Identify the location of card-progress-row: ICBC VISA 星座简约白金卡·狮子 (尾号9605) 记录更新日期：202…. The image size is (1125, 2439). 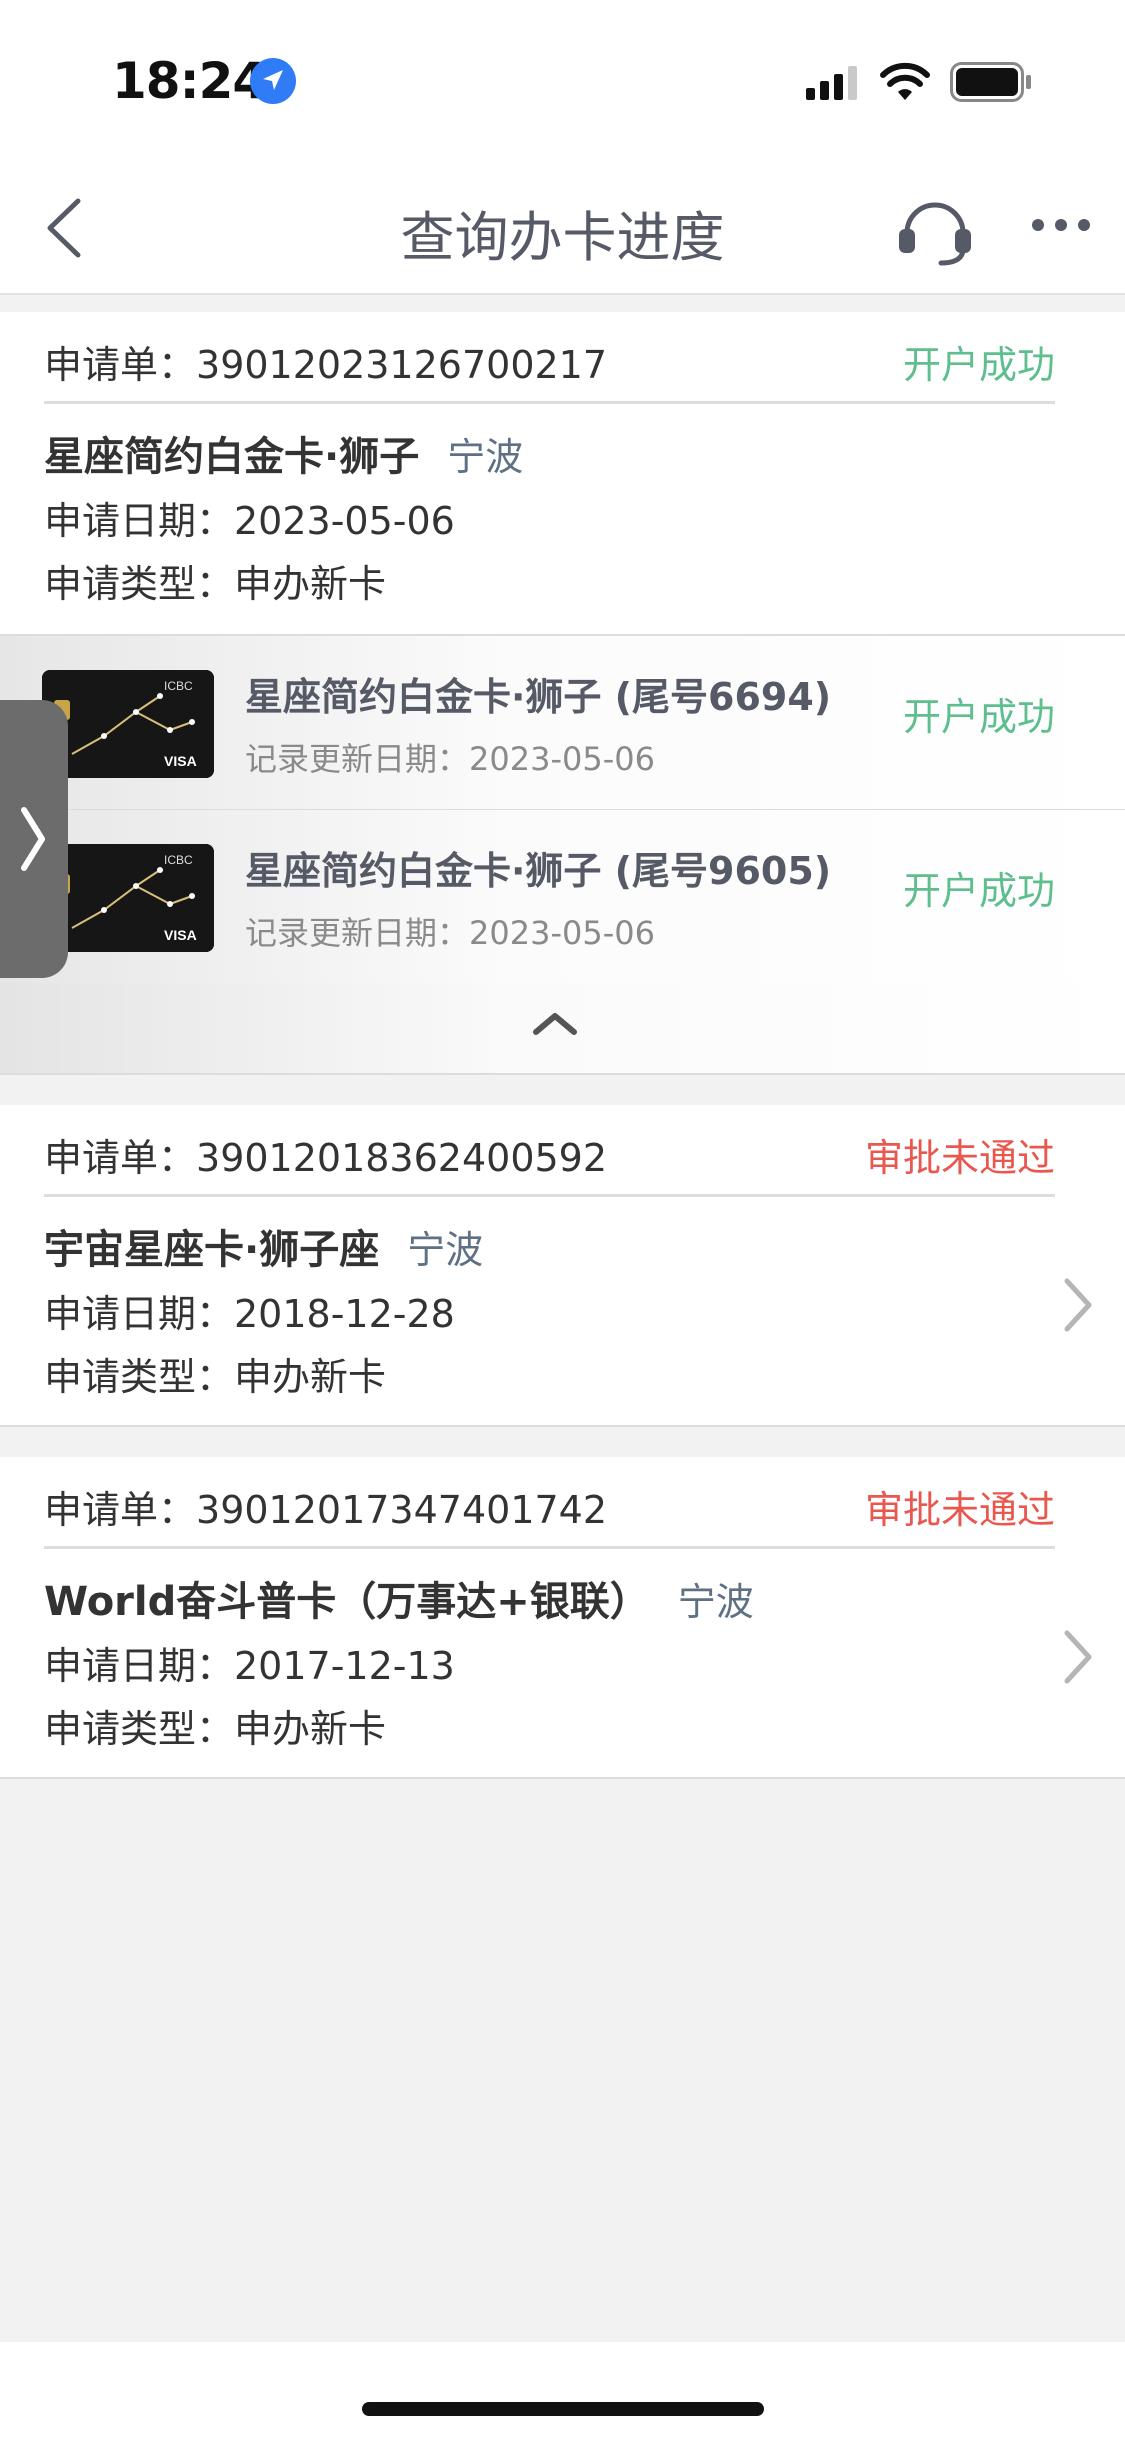
(562, 897).